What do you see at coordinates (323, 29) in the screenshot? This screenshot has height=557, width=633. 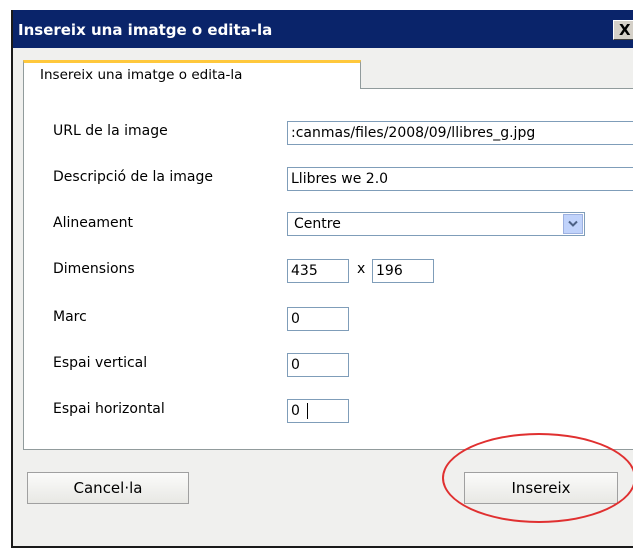 I see `title-bar: Insereix una imatge o edita-la X` at bounding box center [323, 29].